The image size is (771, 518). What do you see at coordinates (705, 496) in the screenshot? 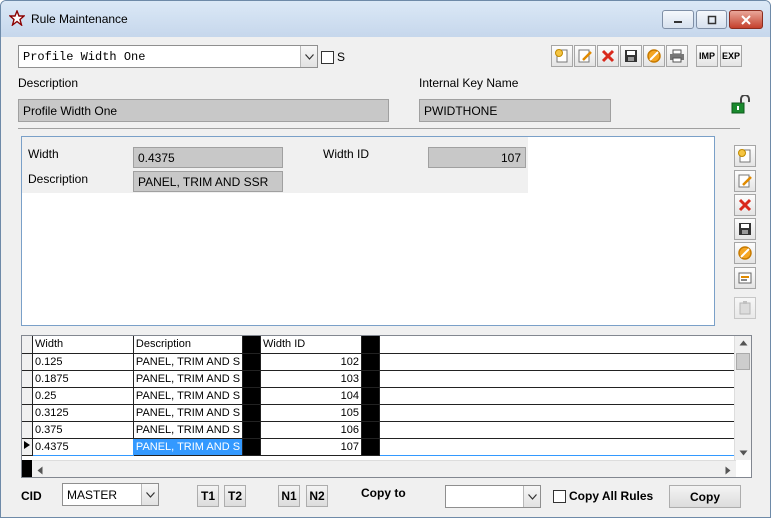
I see `copy-button: Copy` at bounding box center [705, 496].